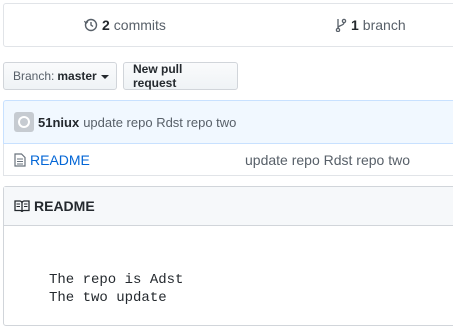 This screenshot has height=326, width=453. What do you see at coordinates (116, 280) in the screenshot?
I see `readme-line: The repo is Adst` at bounding box center [116, 280].